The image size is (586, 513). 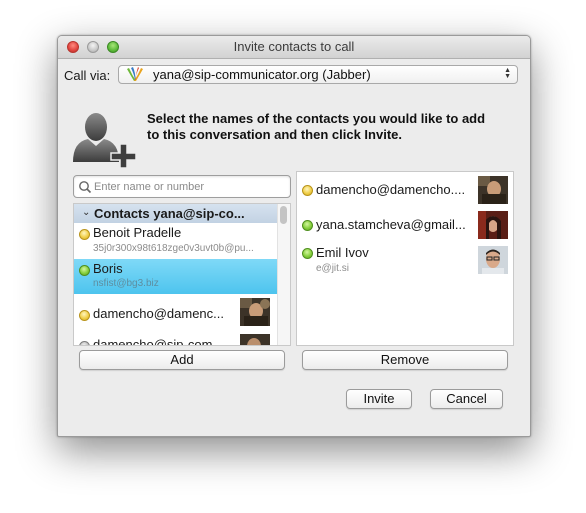 What do you see at coordinates (507, 73) in the screenshot?
I see `select-arrows-icon: ▲ ▼` at bounding box center [507, 73].